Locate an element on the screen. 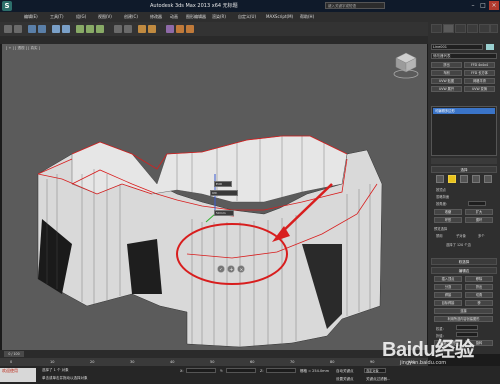 This screenshot has width=500, height=384. angle-snap-icon is located at coordinates (128, 29).